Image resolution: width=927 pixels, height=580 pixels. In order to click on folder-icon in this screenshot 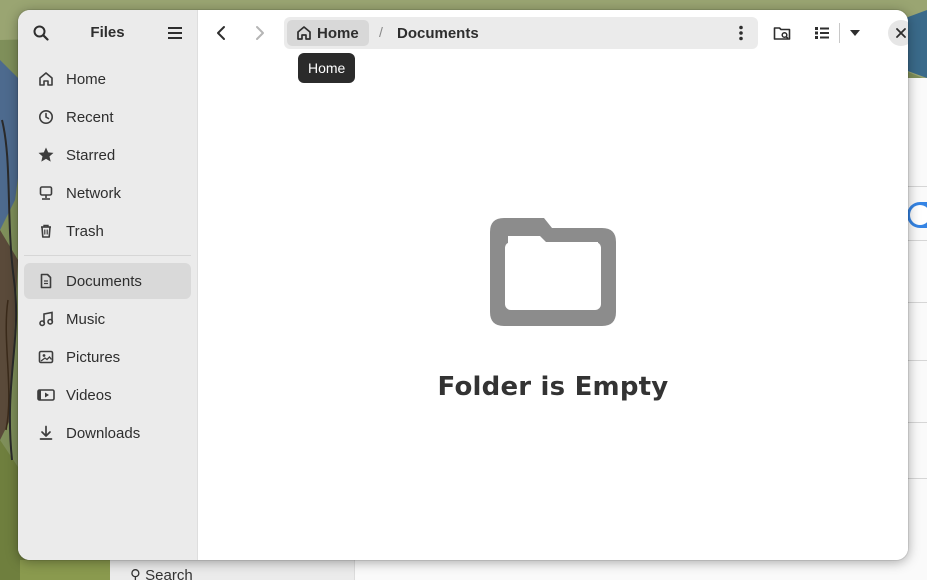, I will do `click(553, 272)`.